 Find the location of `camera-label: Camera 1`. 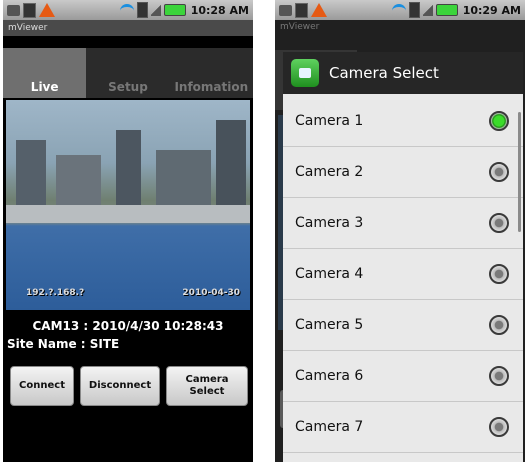

camera-label: Camera 1 is located at coordinates (329, 121).